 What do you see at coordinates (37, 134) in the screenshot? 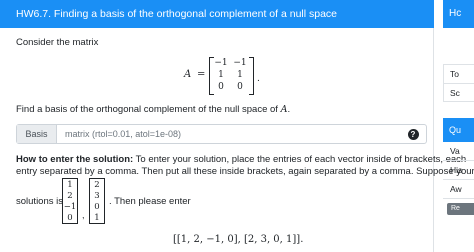
I see `basis-label: Basis` at bounding box center [37, 134].